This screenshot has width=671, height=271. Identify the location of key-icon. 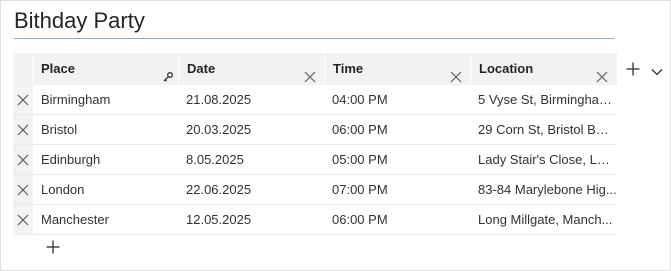
(168, 72).